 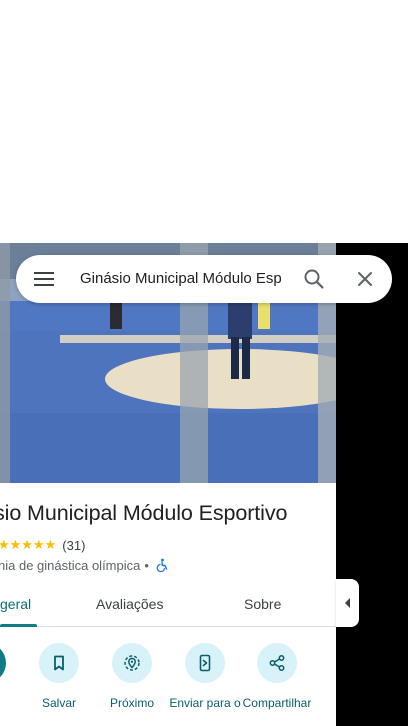 What do you see at coordinates (58, 703) in the screenshot?
I see `save-label: Salvar` at bounding box center [58, 703].